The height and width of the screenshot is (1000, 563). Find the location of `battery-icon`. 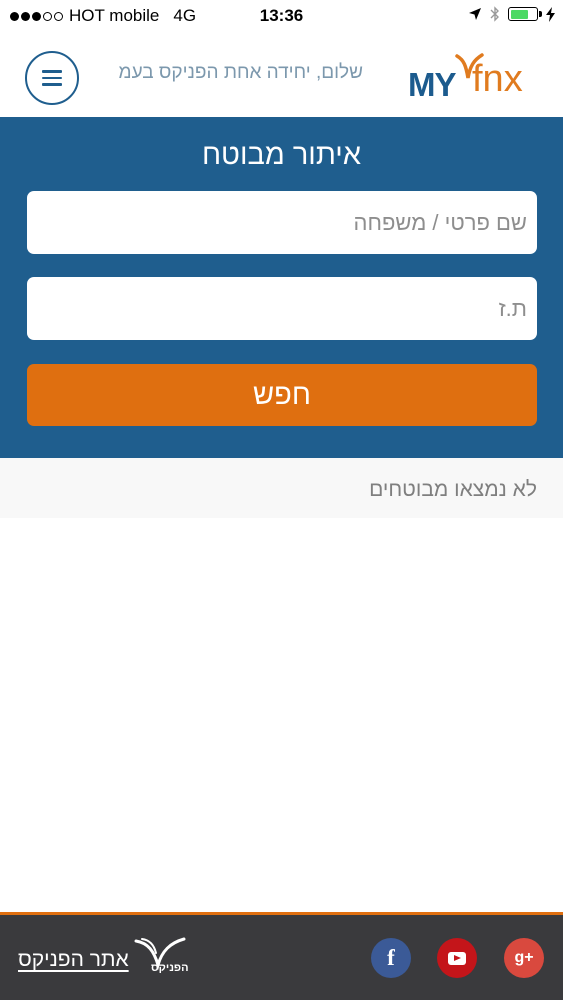

battery-icon is located at coordinates (525, 14).